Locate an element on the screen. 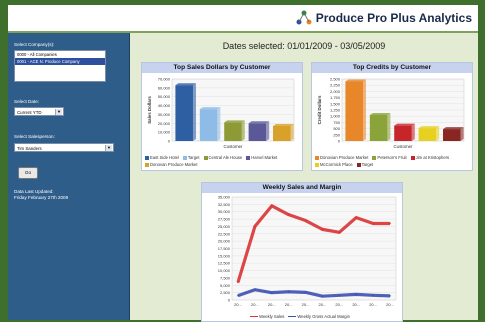 The width and height of the screenshot is (485, 322). credits-y-tick-label: 500 is located at coordinates (336, 128).